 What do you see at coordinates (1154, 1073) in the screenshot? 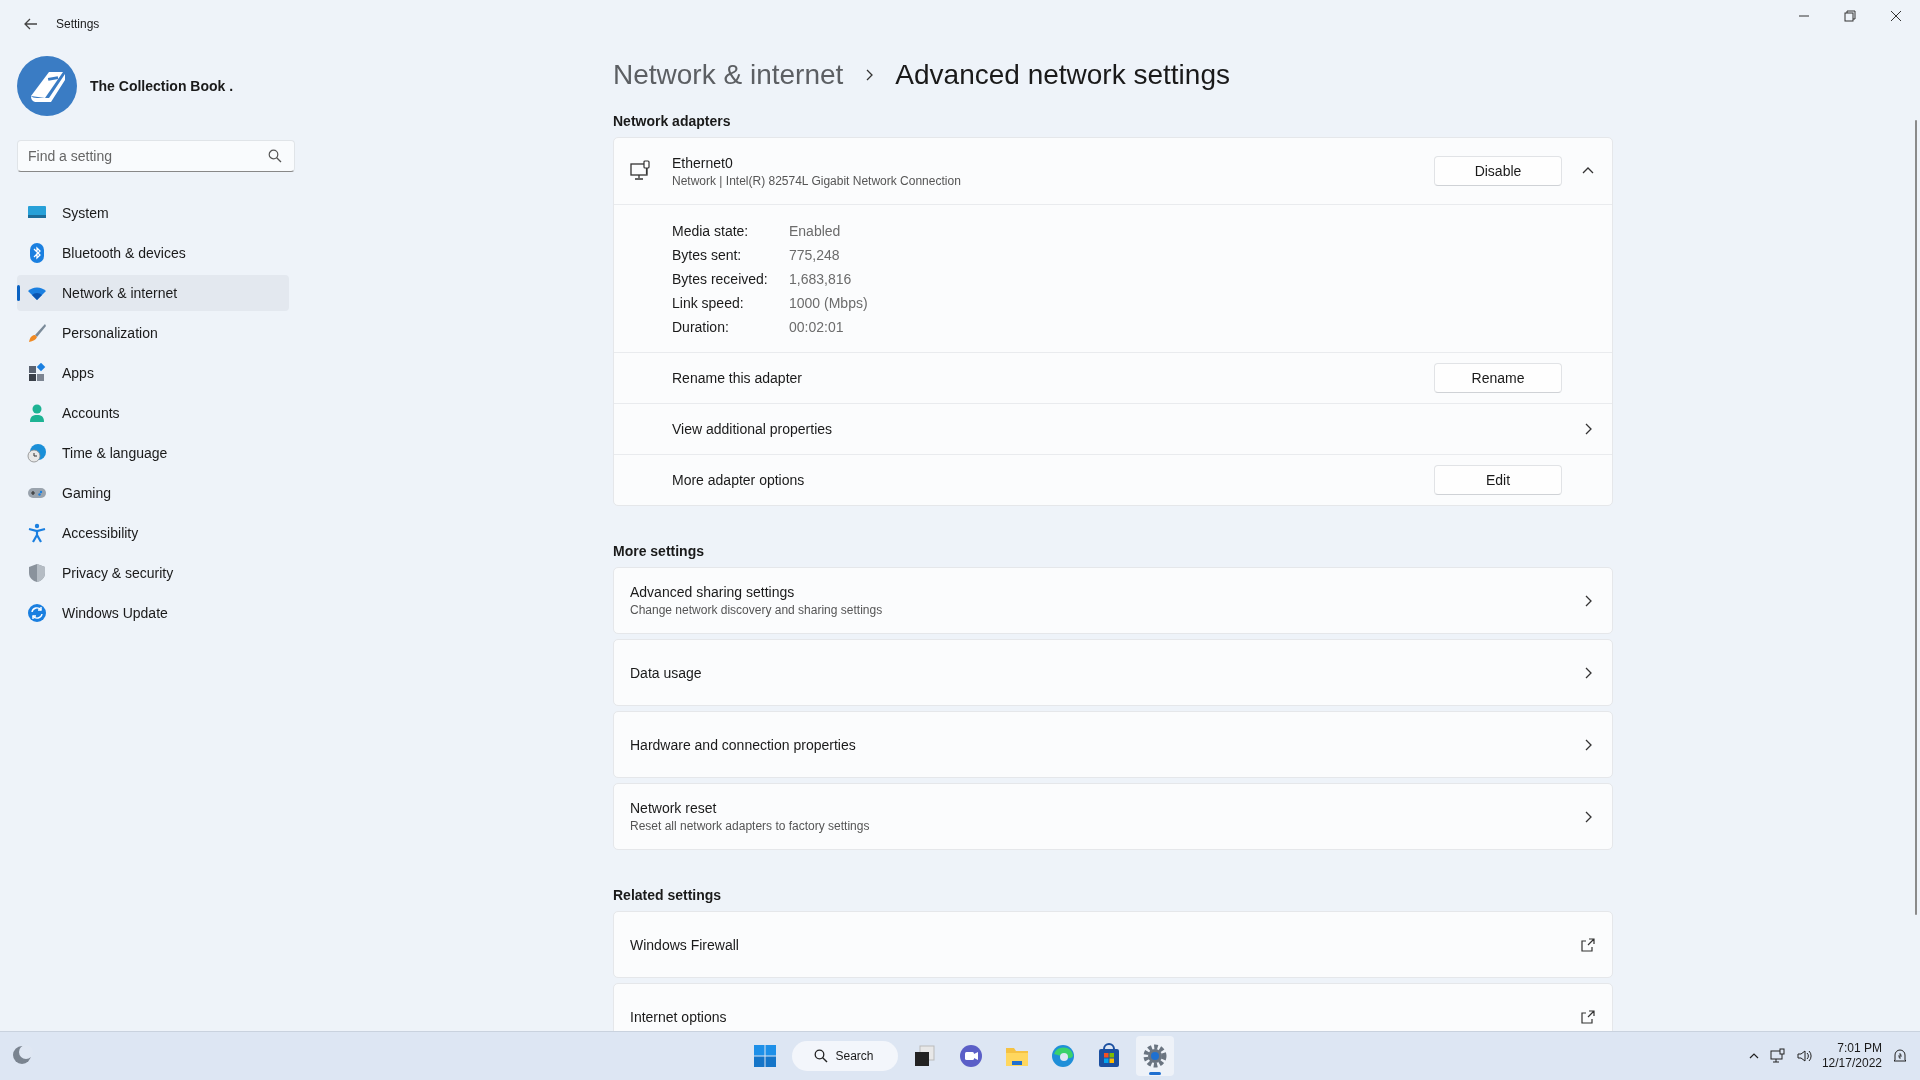
I see `running-indicator` at bounding box center [1154, 1073].